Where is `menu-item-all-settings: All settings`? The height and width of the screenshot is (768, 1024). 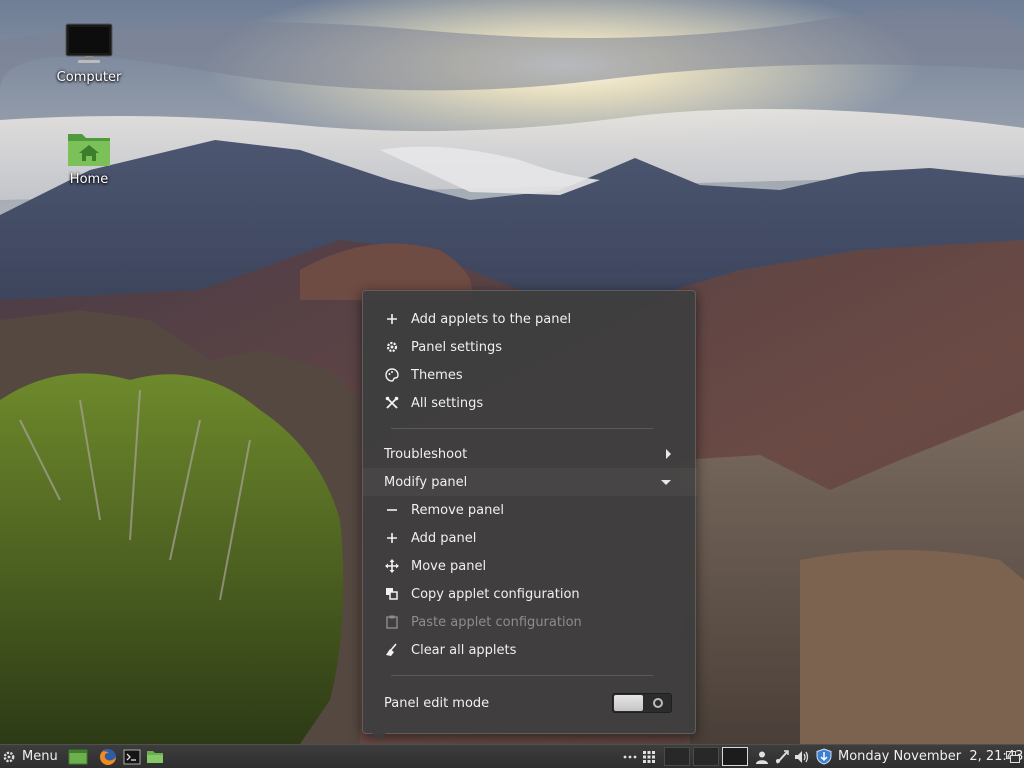 menu-item-all-settings: All settings is located at coordinates (530, 403).